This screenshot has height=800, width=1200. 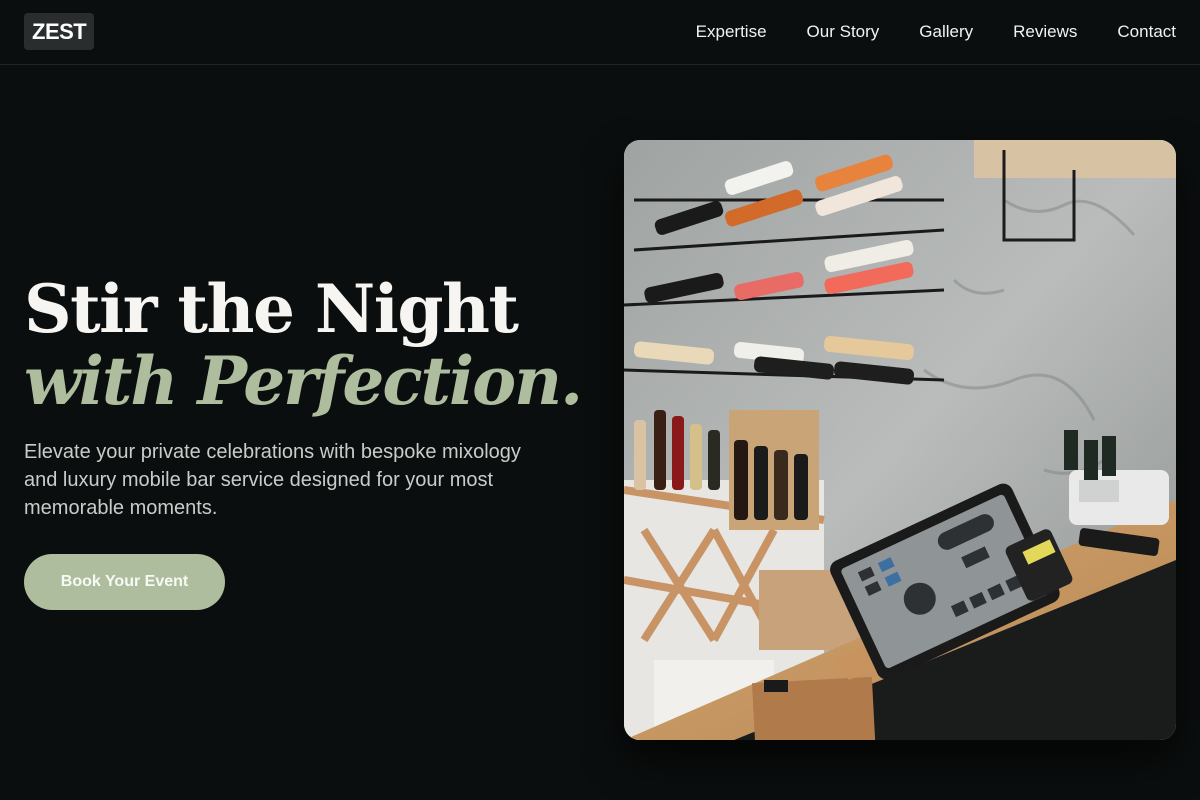 What do you see at coordinates (946, 32) in the screenshot?
I see `nav-link-gallery: Gallery` at bounding box center [946, 32].